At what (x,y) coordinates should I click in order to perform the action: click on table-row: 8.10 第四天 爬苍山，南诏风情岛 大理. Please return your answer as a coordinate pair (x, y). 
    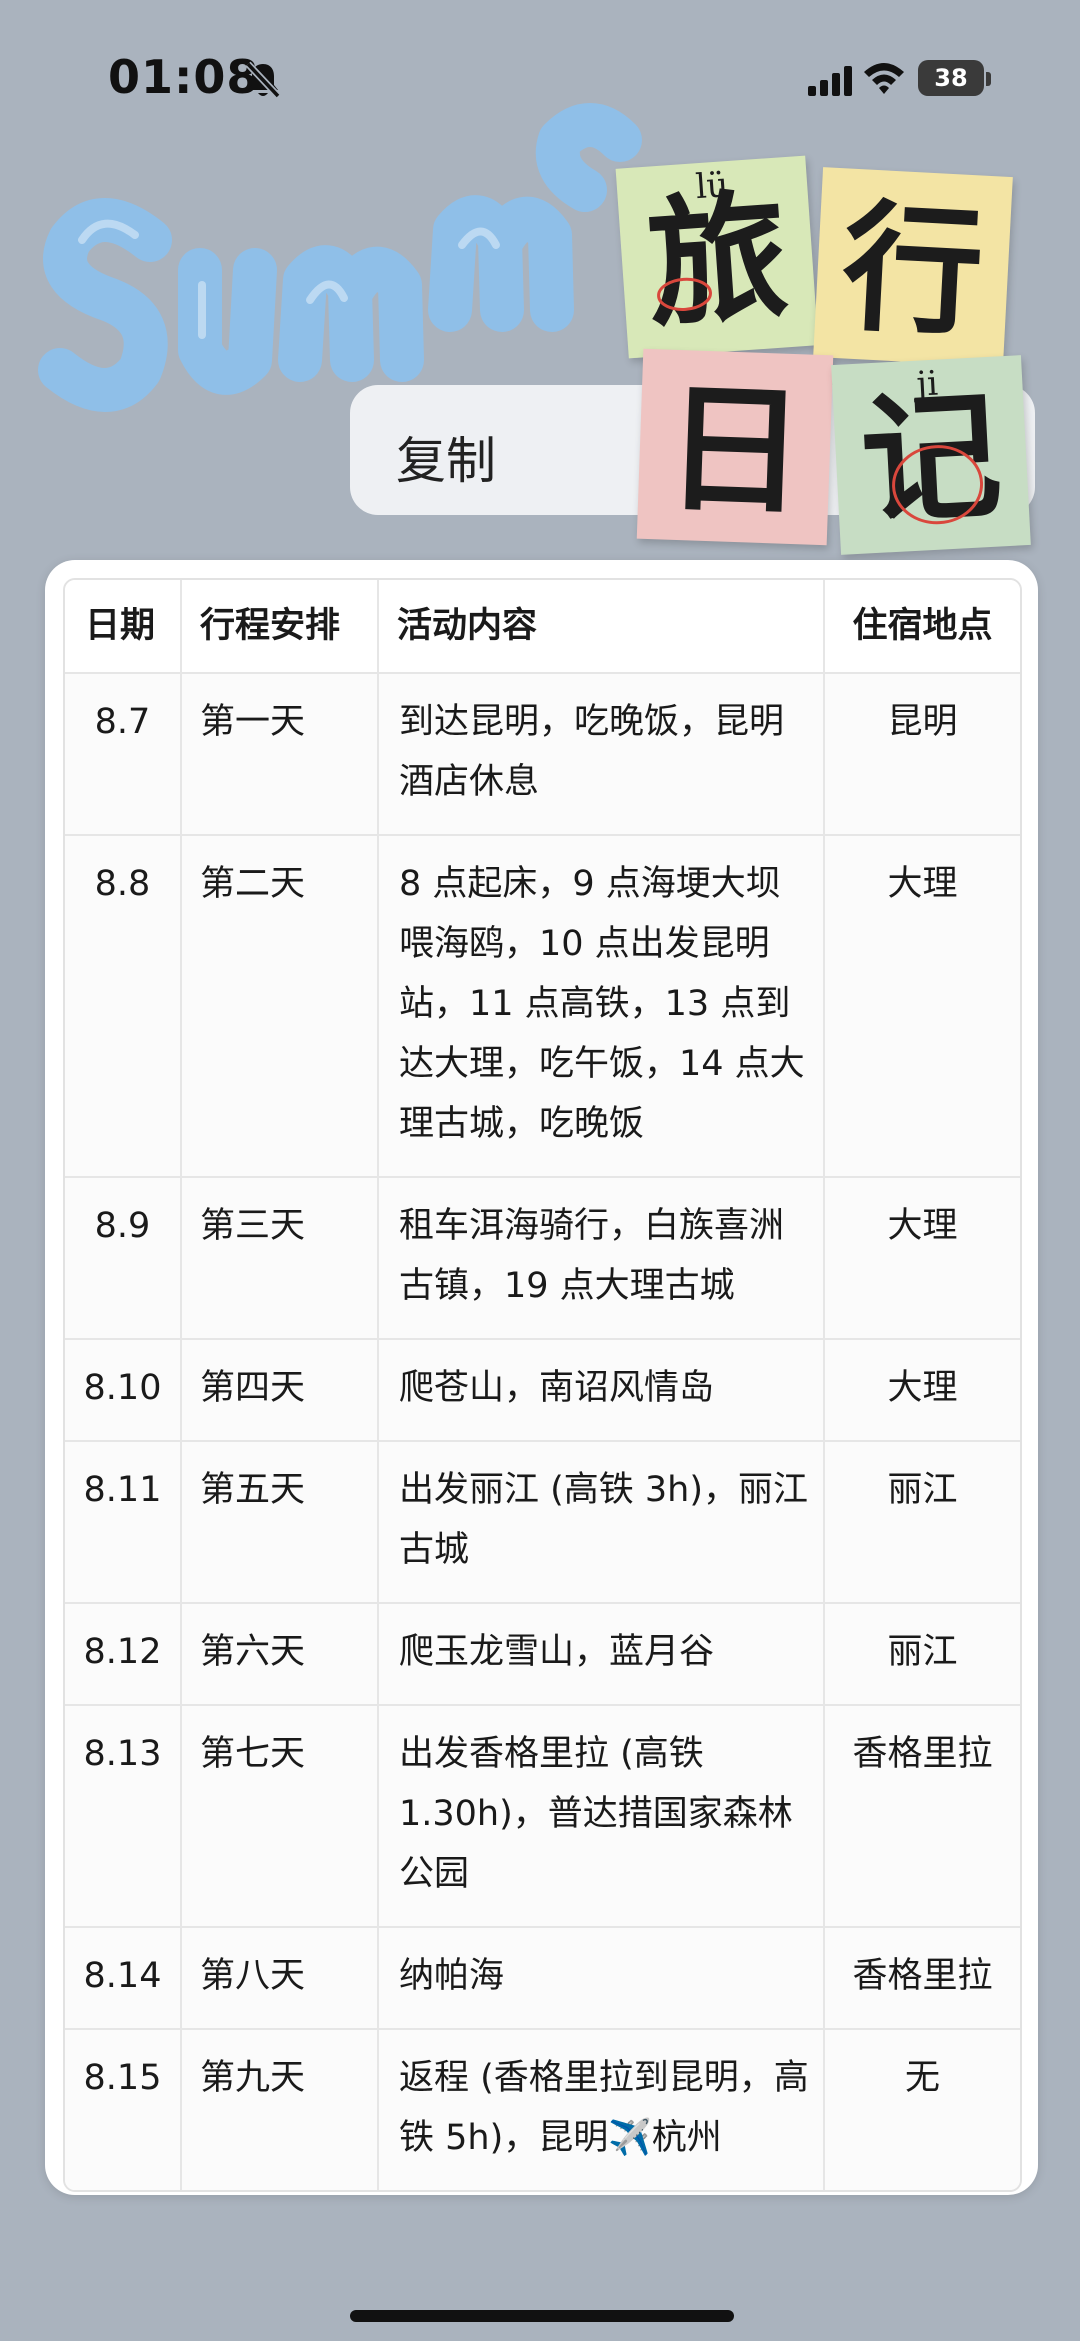
    Looking at the image, I should click on (542, 1390).